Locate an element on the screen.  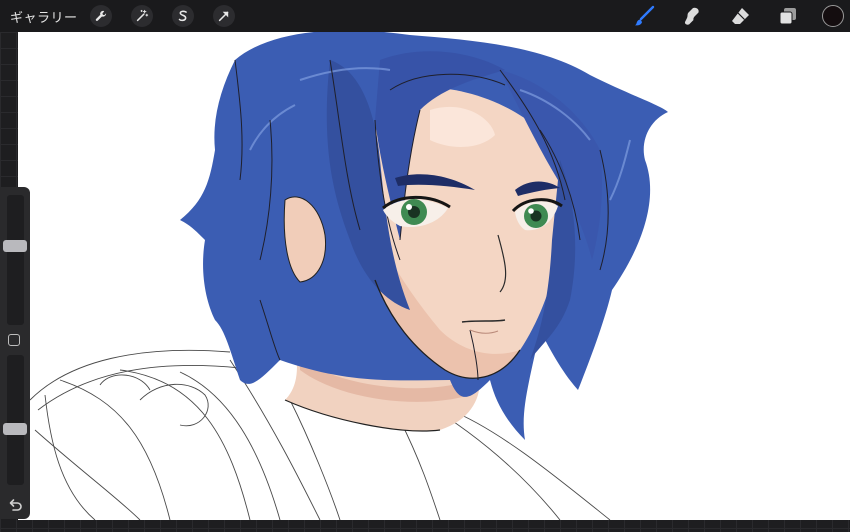
arrow-cursor-icon is located at coordinates (223, 16).